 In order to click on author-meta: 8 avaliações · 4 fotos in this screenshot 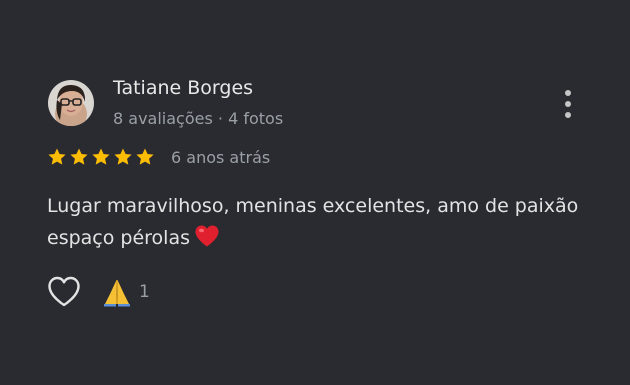, I will do `click(198, 118)`.